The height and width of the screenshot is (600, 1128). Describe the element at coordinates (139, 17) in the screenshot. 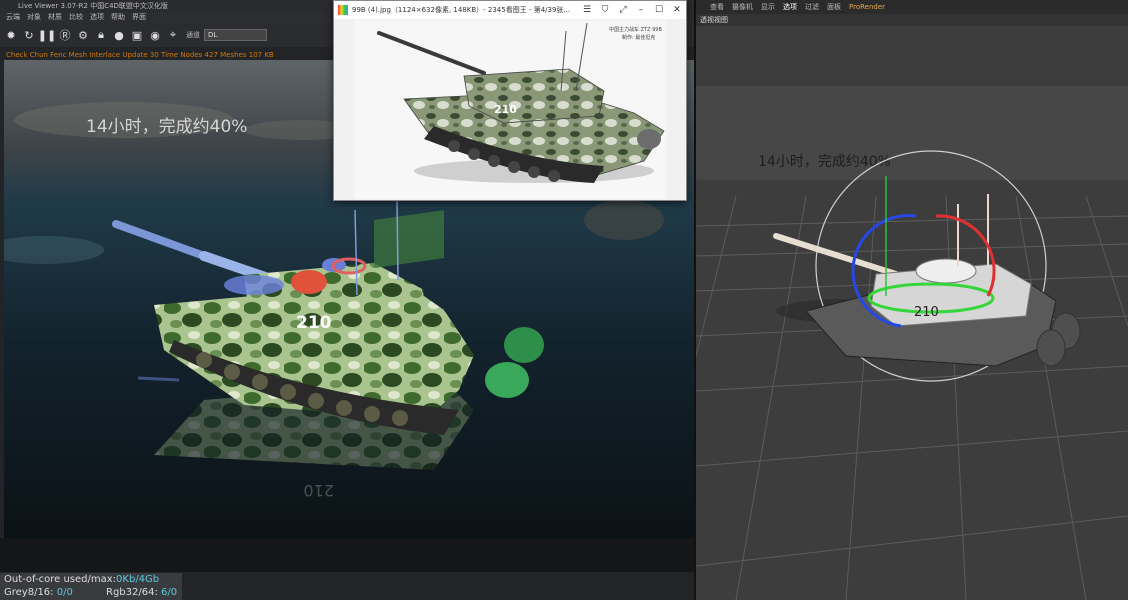

I see `menu-interface: 界面` at that location.